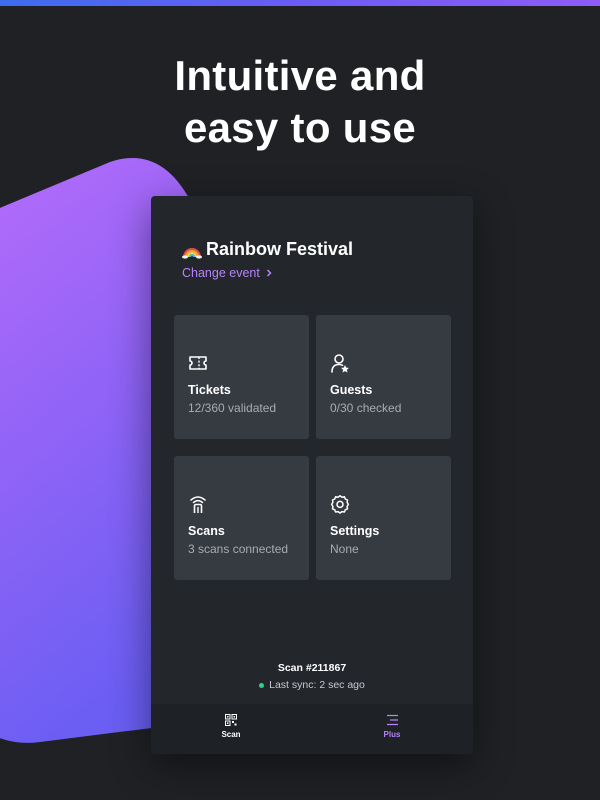 The height and width of the screenshot is (800, 600). Describe the element at coordinates (269, 273) in the screenshot. I see `chevron-right-icon` at that location.